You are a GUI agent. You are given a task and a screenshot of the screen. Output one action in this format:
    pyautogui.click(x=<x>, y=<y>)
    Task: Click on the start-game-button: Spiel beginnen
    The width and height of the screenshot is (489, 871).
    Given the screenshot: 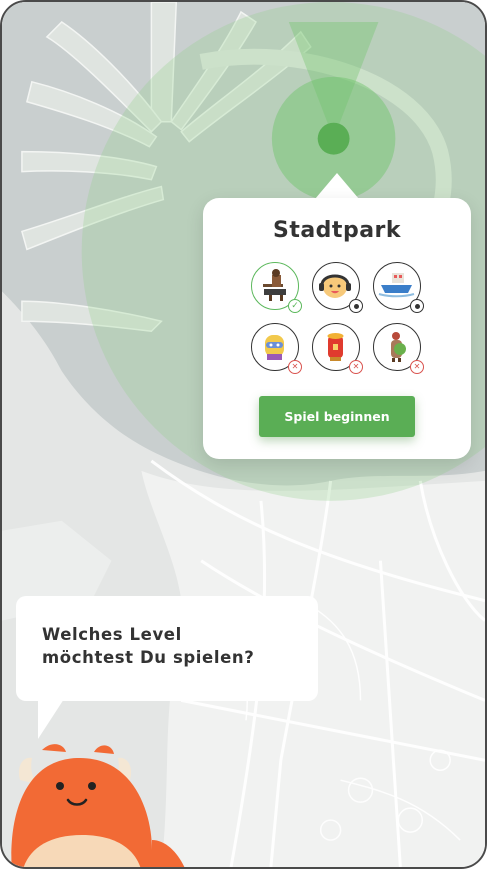 What is the action you would take?
    pyautogui.click(x=337, y=416)
    